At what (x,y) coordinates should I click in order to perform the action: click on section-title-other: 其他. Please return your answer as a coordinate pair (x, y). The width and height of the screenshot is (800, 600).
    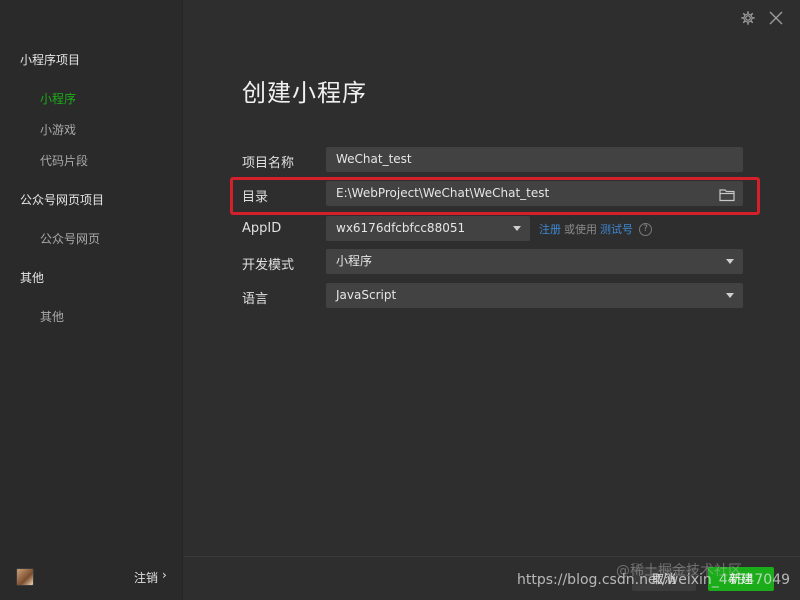
    Looking at the image, I should click on (32, 278).